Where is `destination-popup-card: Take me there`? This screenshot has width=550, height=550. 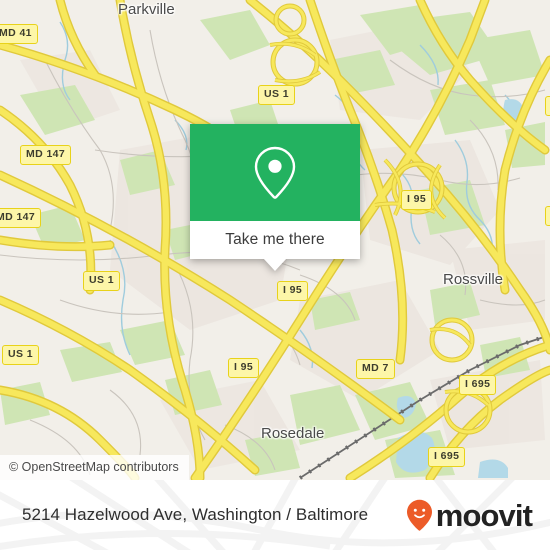 destination-popup-card: Take me there is located at coordinates (275, 197).